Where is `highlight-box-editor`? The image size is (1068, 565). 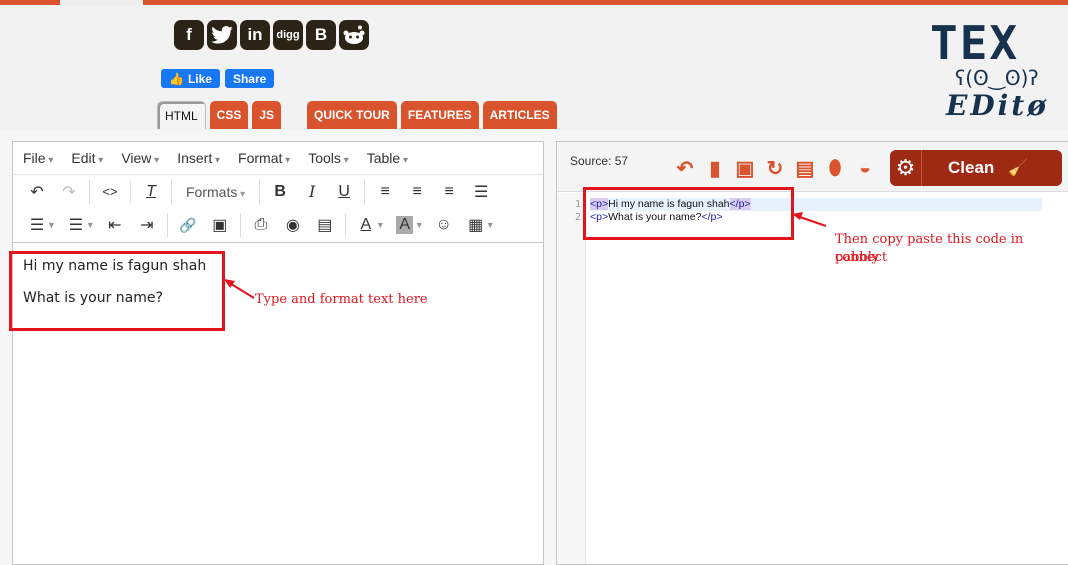
highlight-box-editor is located at coordinates (117, 291).